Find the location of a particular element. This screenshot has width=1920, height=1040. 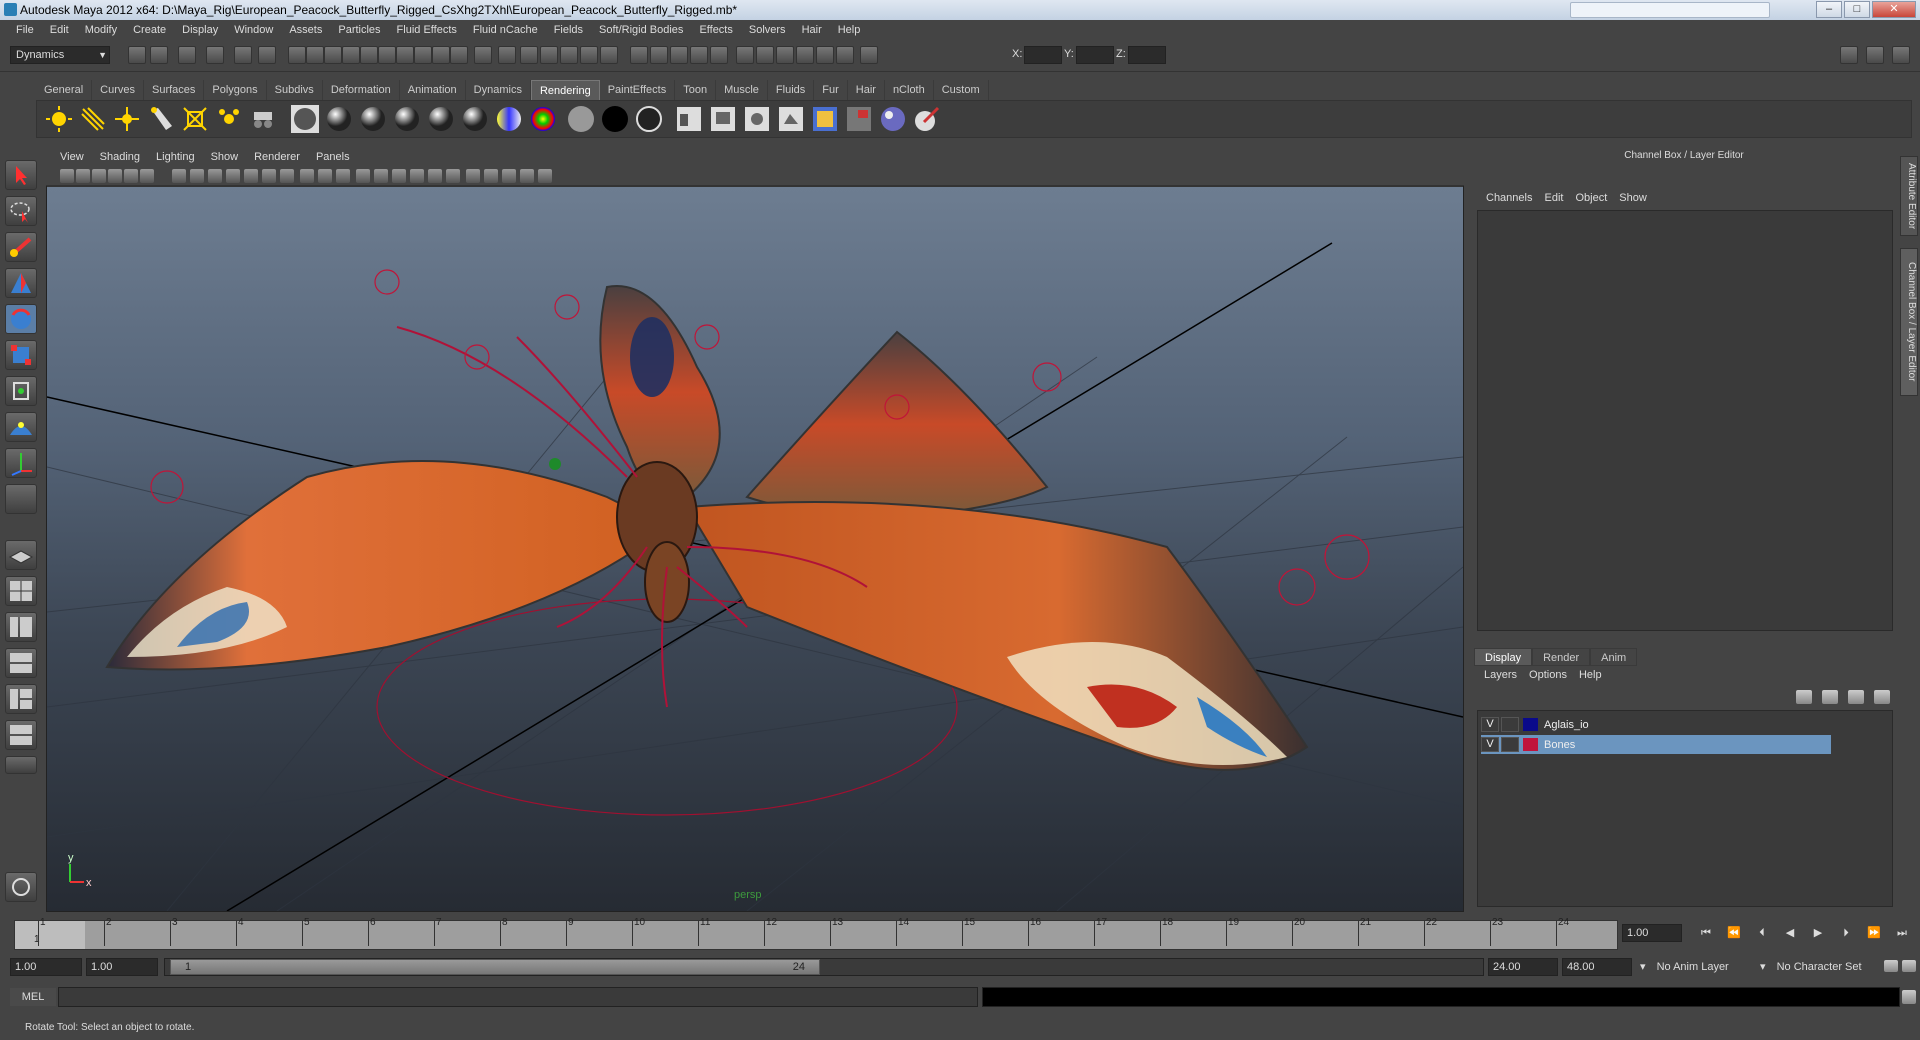

layer-color-swatch is located at coordinates (1530, 744).